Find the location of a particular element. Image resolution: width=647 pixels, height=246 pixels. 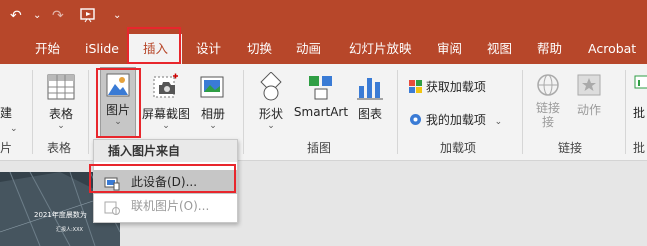

dropdown-header: 插入图片来自 is located at coordinates (165, 151).